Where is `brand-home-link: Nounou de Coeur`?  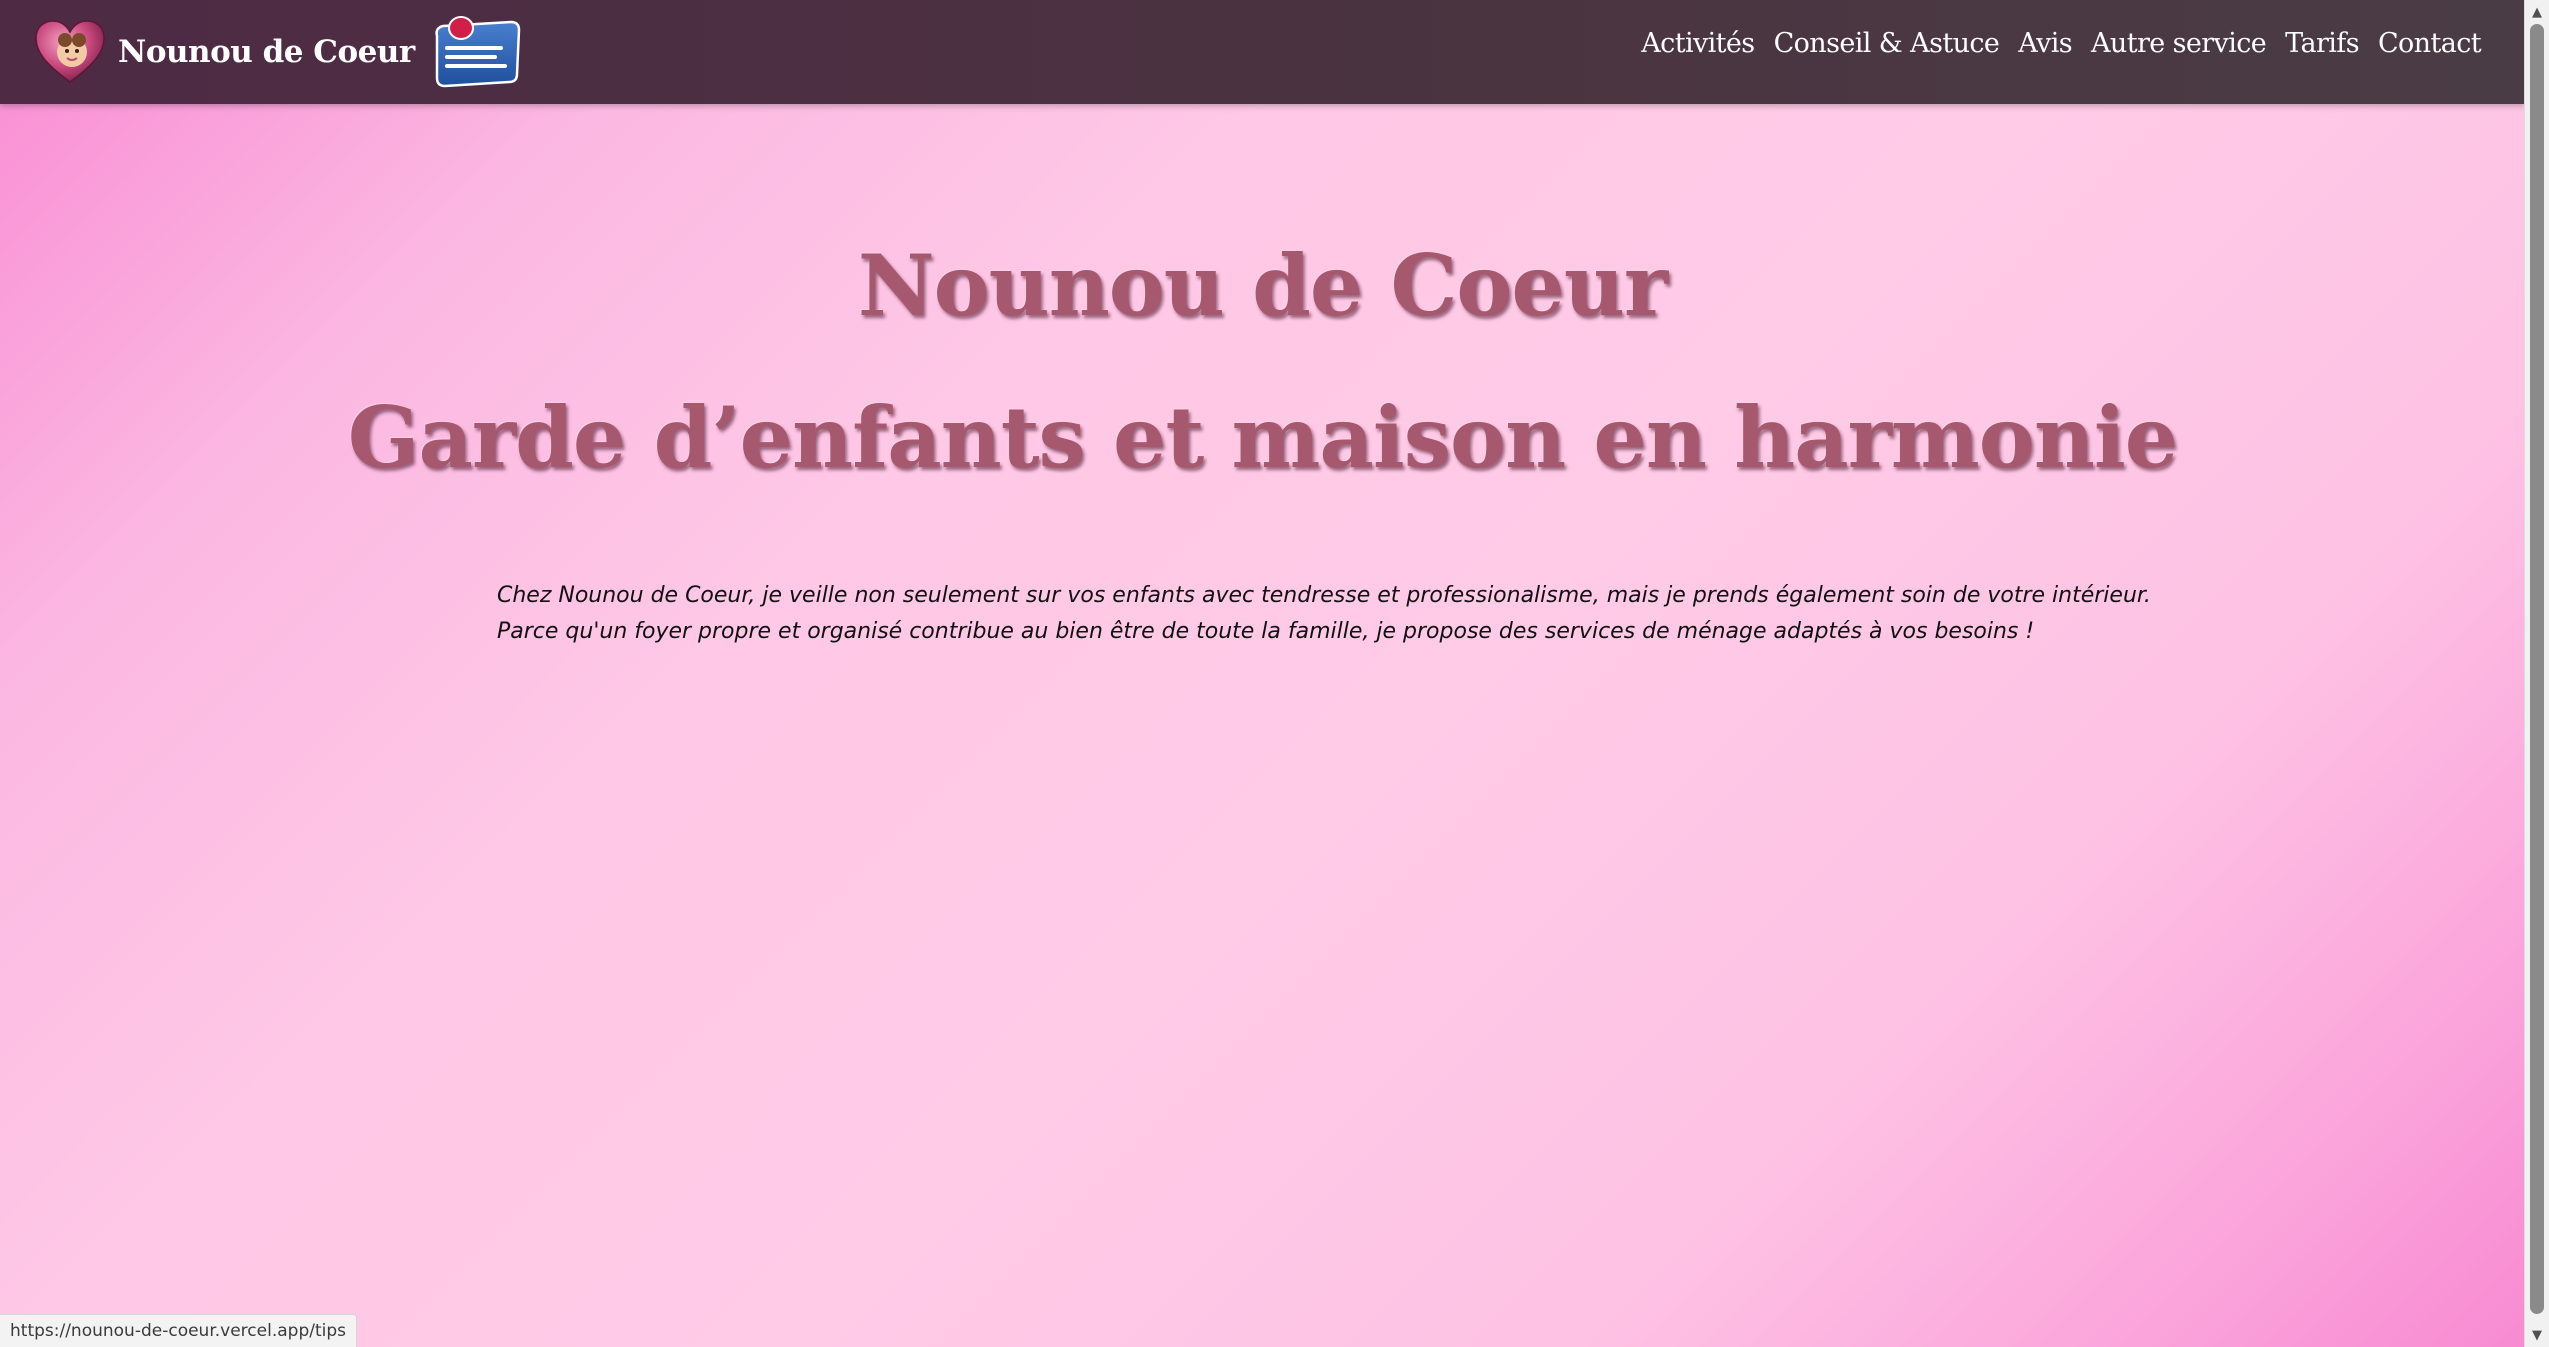 brand-home-link: Nounou de Coeur is located at coordinates (278, 52).